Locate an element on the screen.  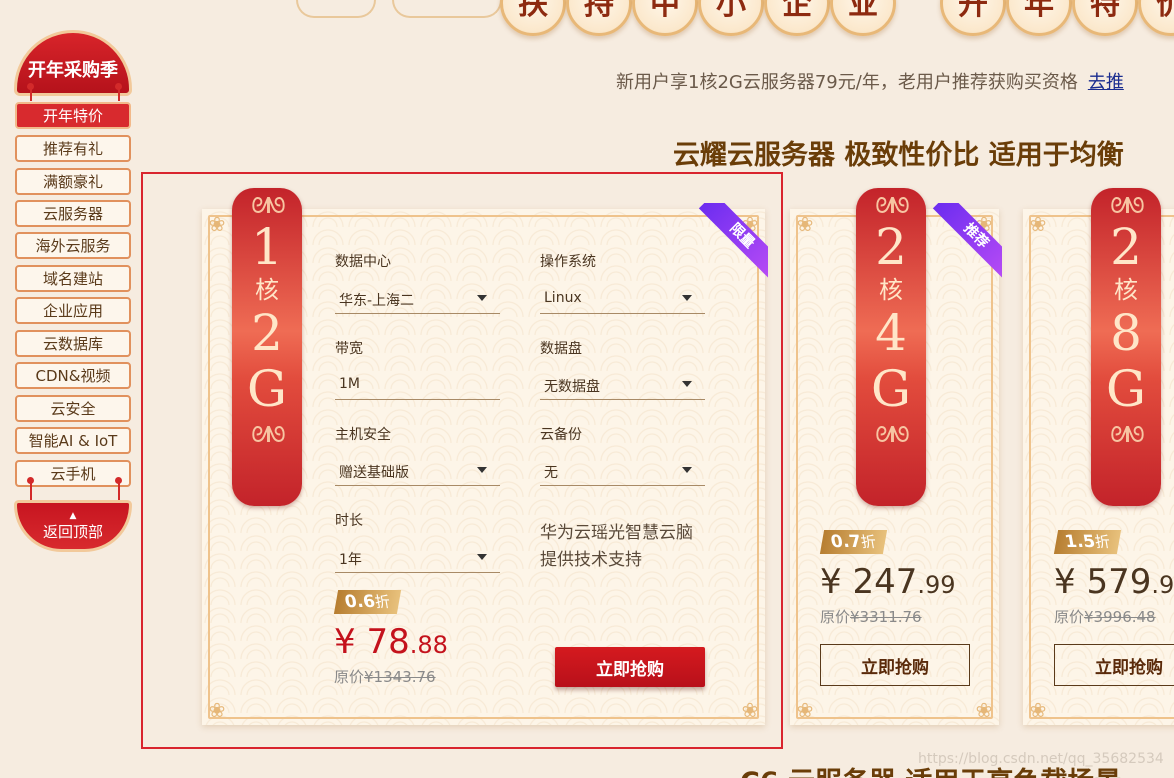
sidebar-item-cloud-server: 云服务器 is located at coordinates (73, 213).